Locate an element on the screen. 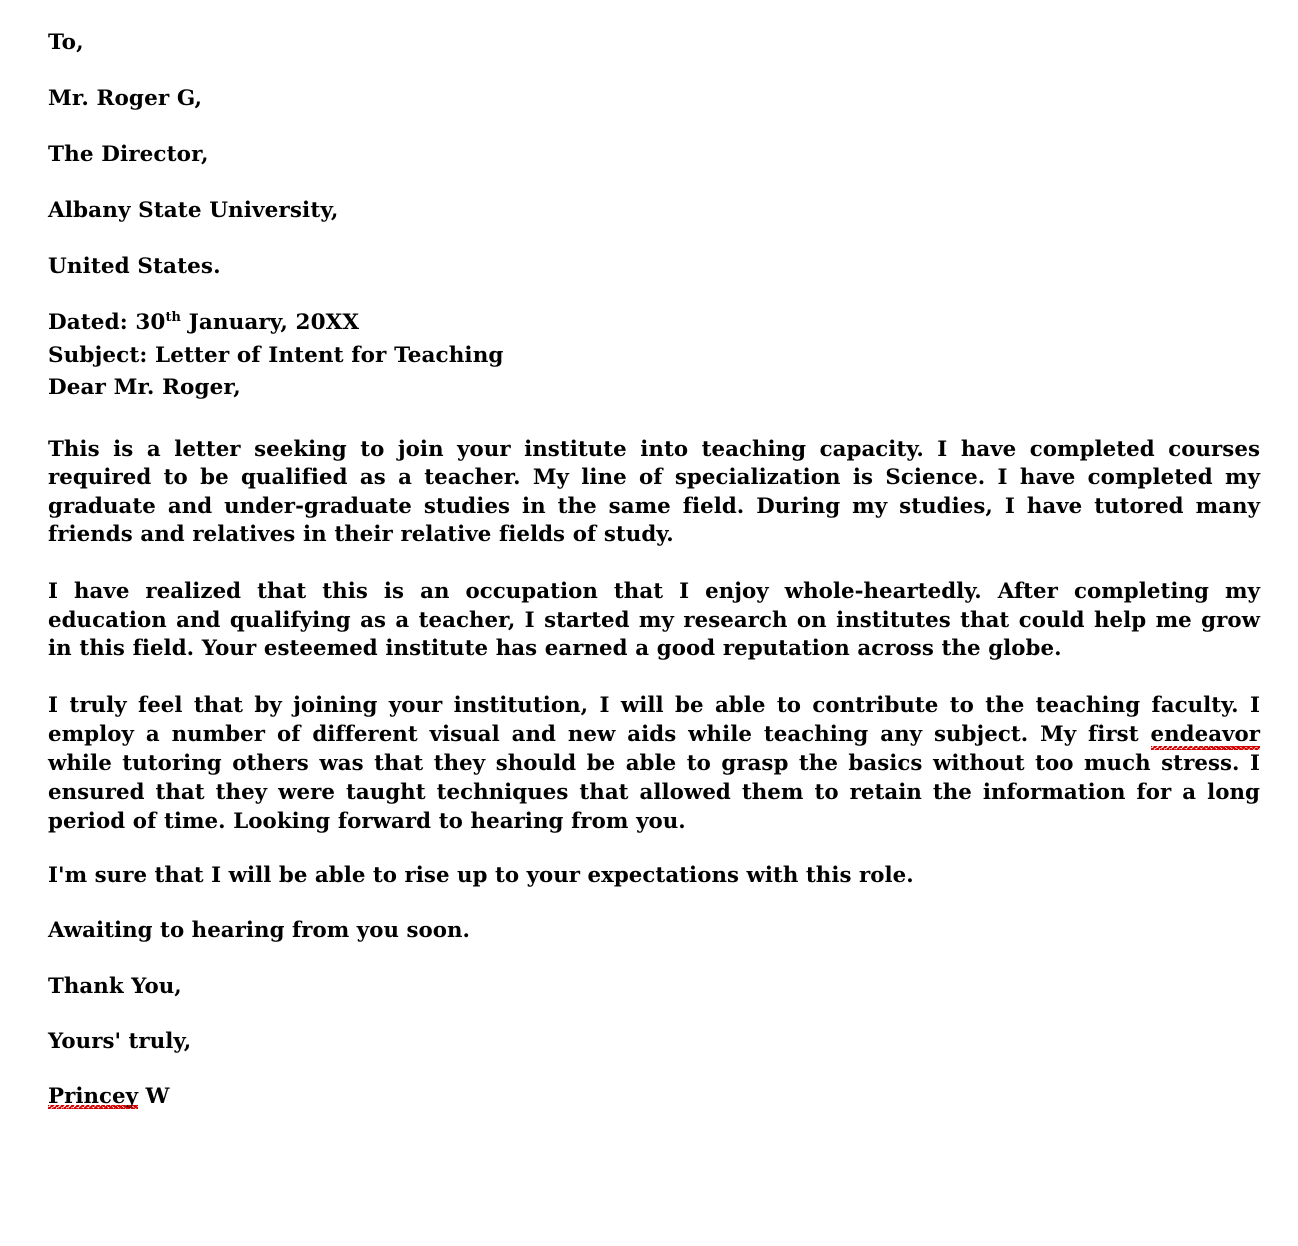 Image resolution: width=1298 pixels, height=1246 pixels. recipient-line-name: Mr. Roger G, is located at coordinates (125, 98).